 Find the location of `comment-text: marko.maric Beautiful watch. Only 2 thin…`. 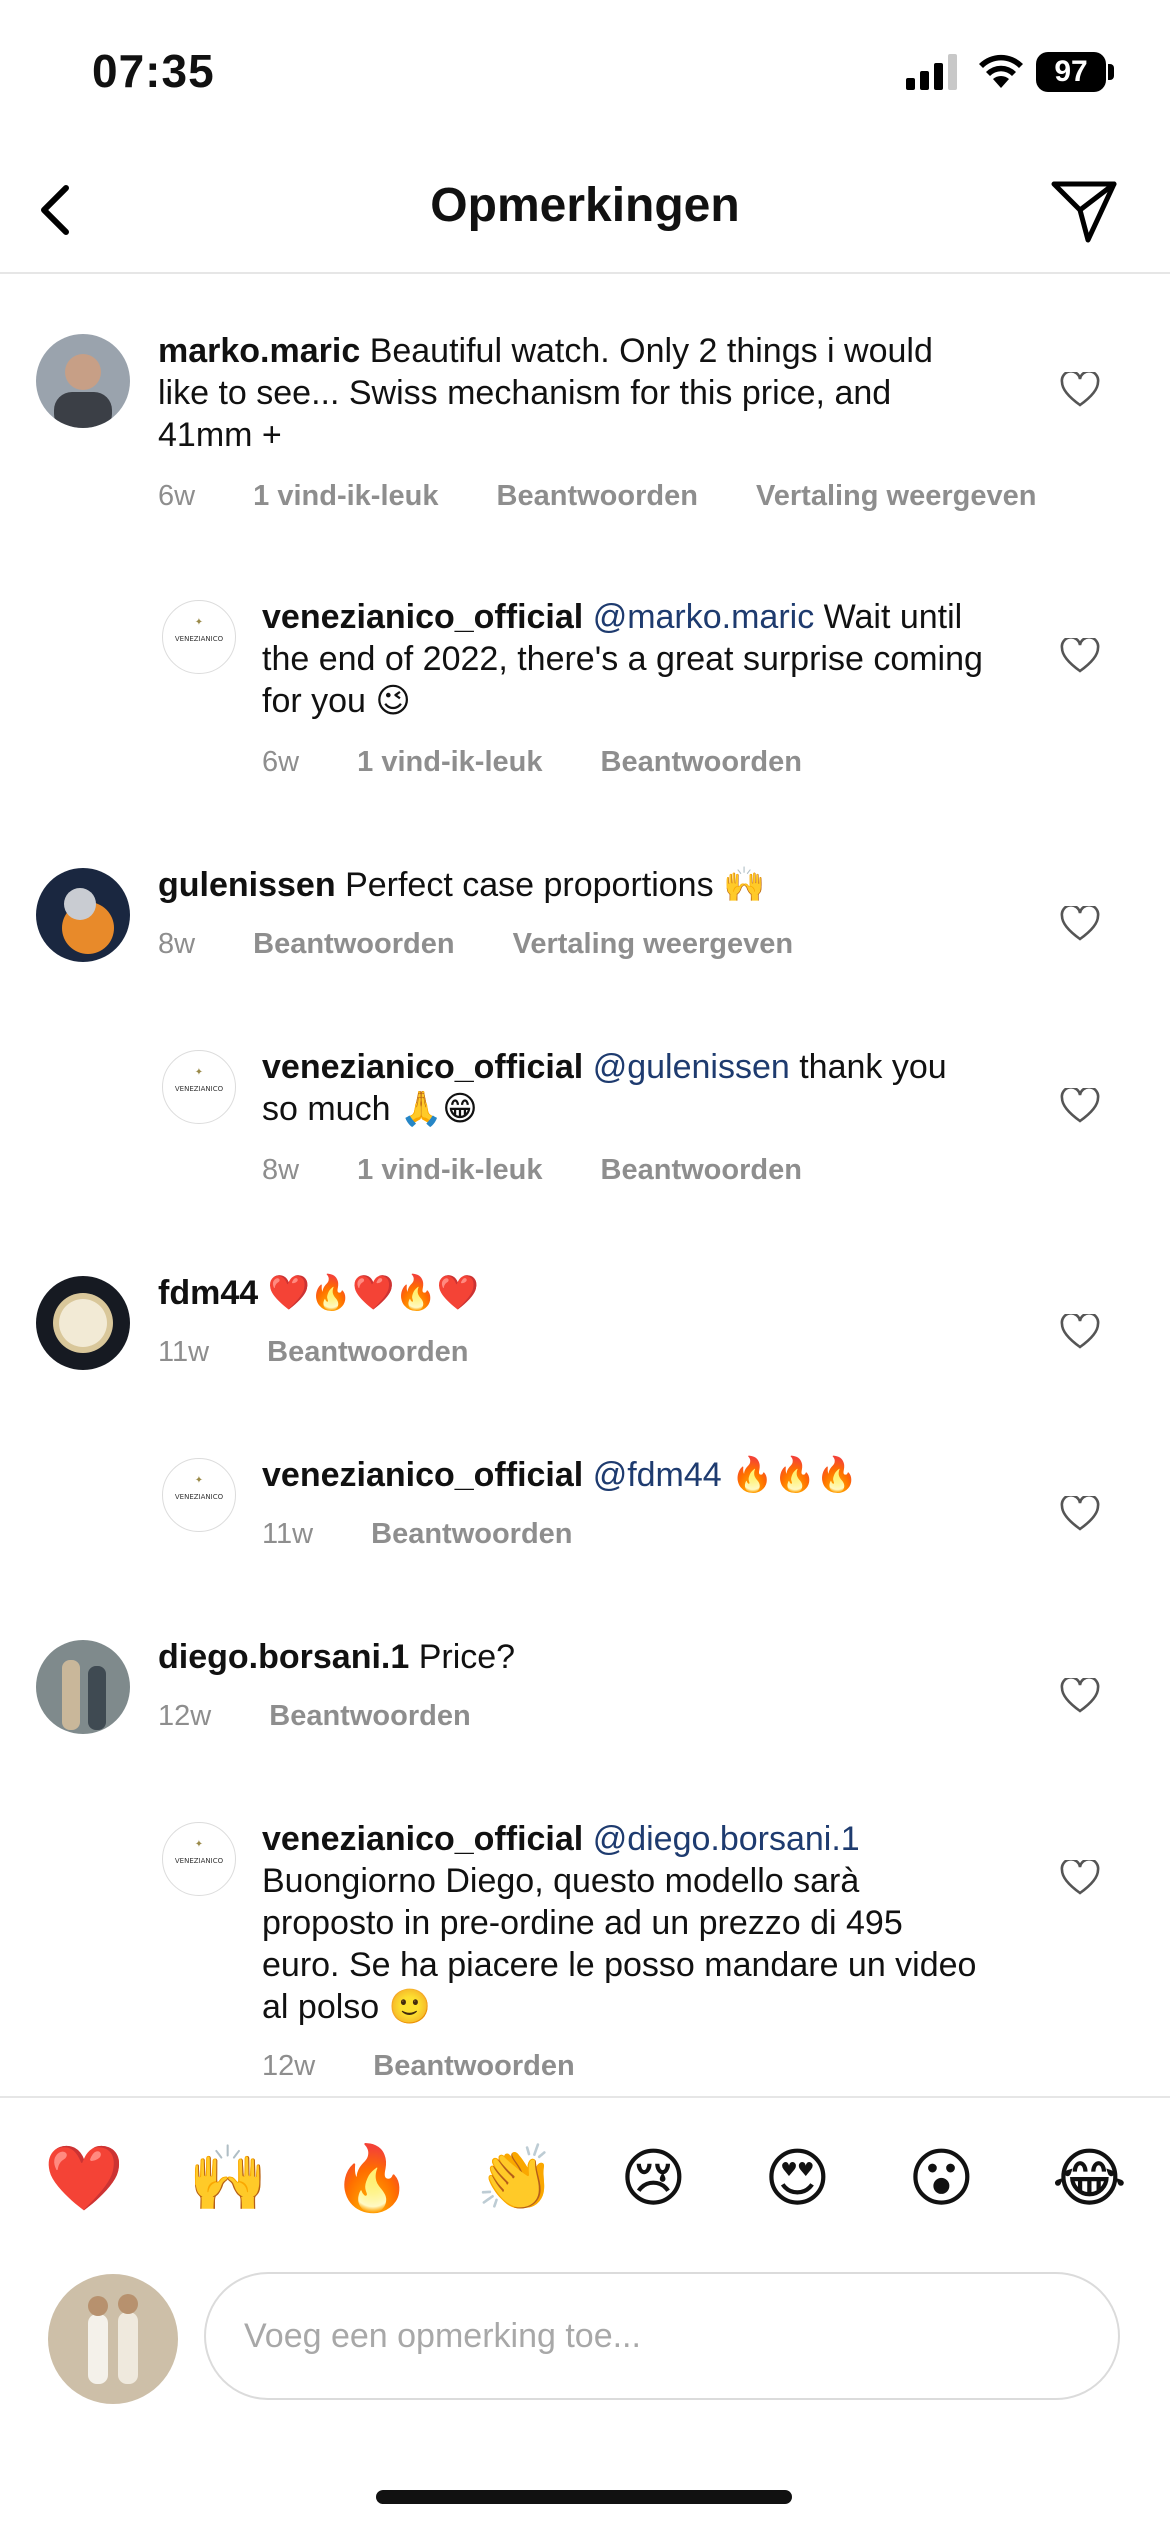

comment-text: marko.maric Beautiful watch. Only 2 thin… is located at coordinates (573, 393).